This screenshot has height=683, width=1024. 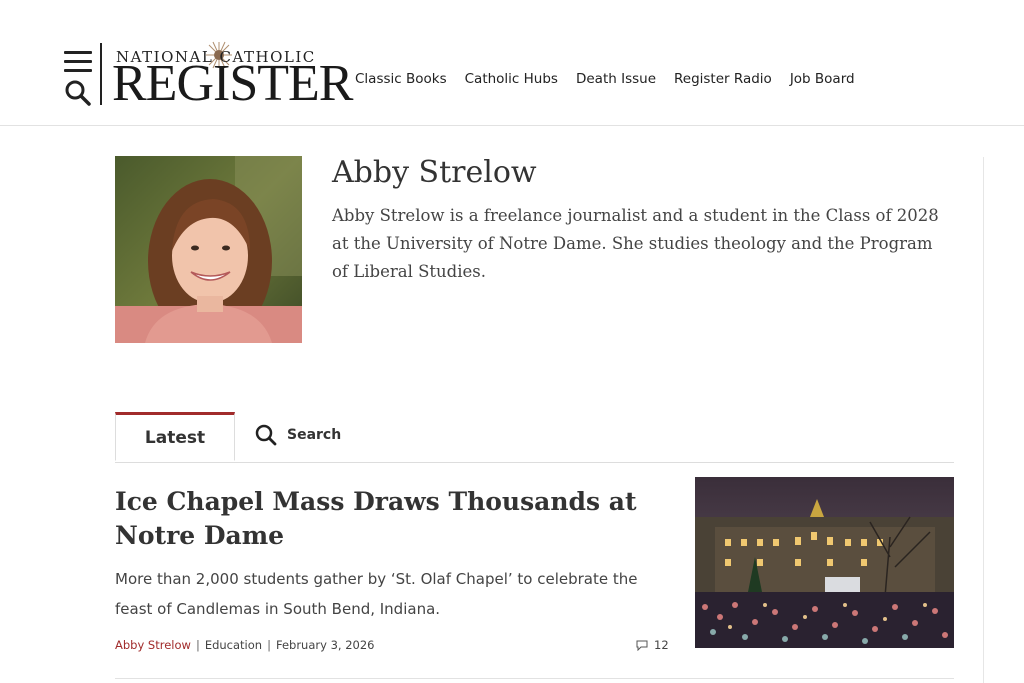 I want to click on logo-main-text: REGISTER, so click(x=232, y=83).